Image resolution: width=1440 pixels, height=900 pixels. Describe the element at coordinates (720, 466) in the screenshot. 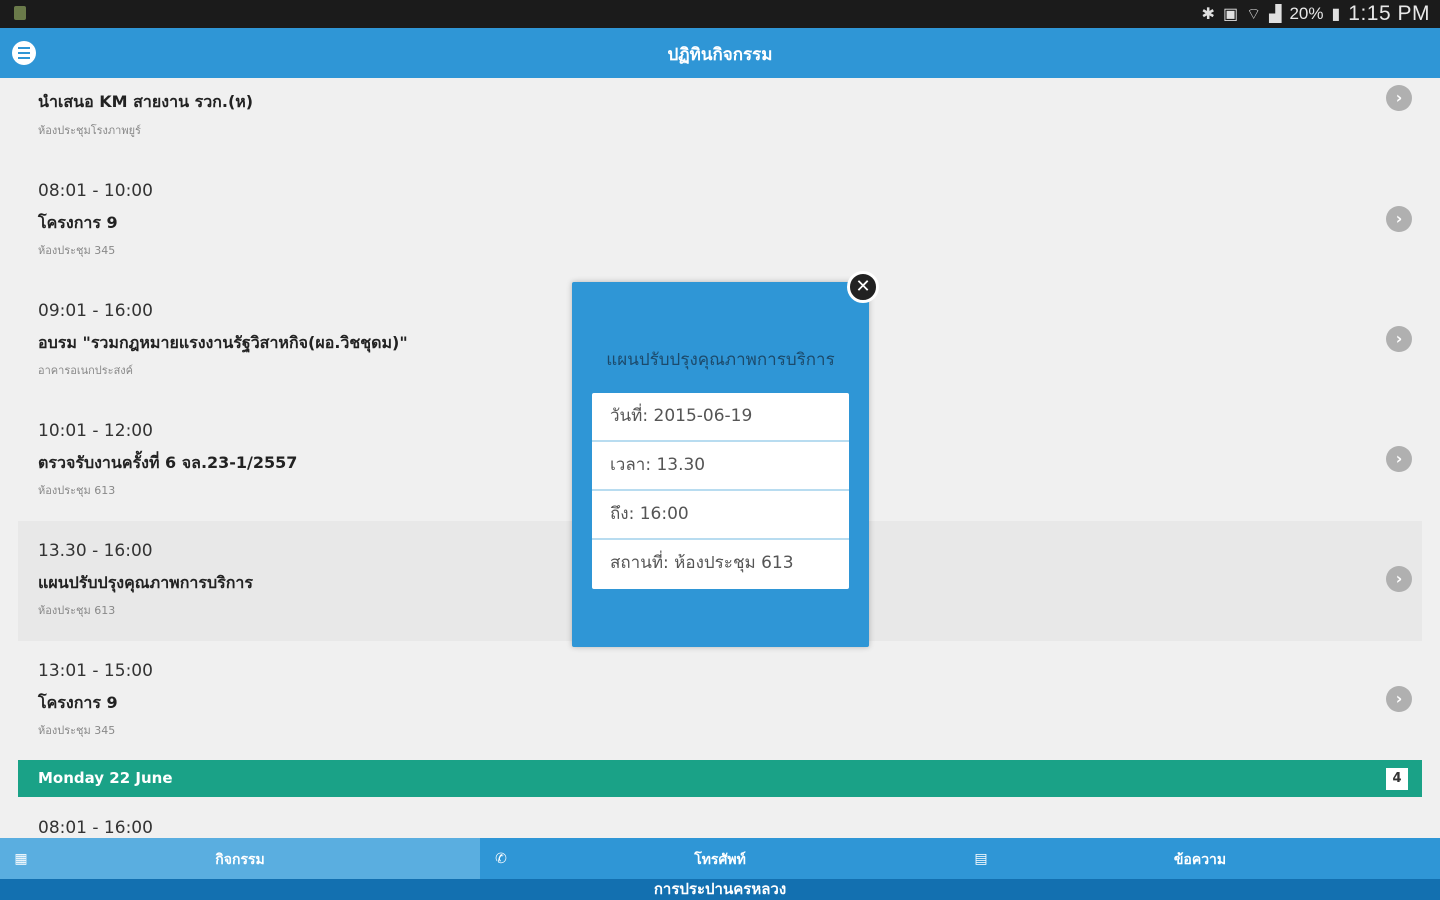

I see `detail-start-time: เวลา: 13.30` at that location.